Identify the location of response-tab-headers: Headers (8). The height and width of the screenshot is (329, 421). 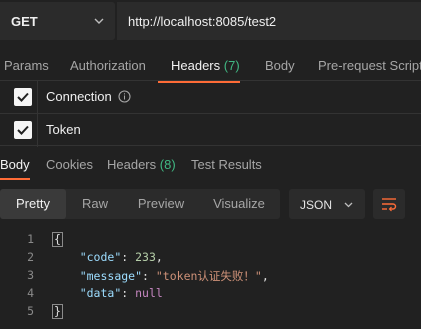
(141, 164).